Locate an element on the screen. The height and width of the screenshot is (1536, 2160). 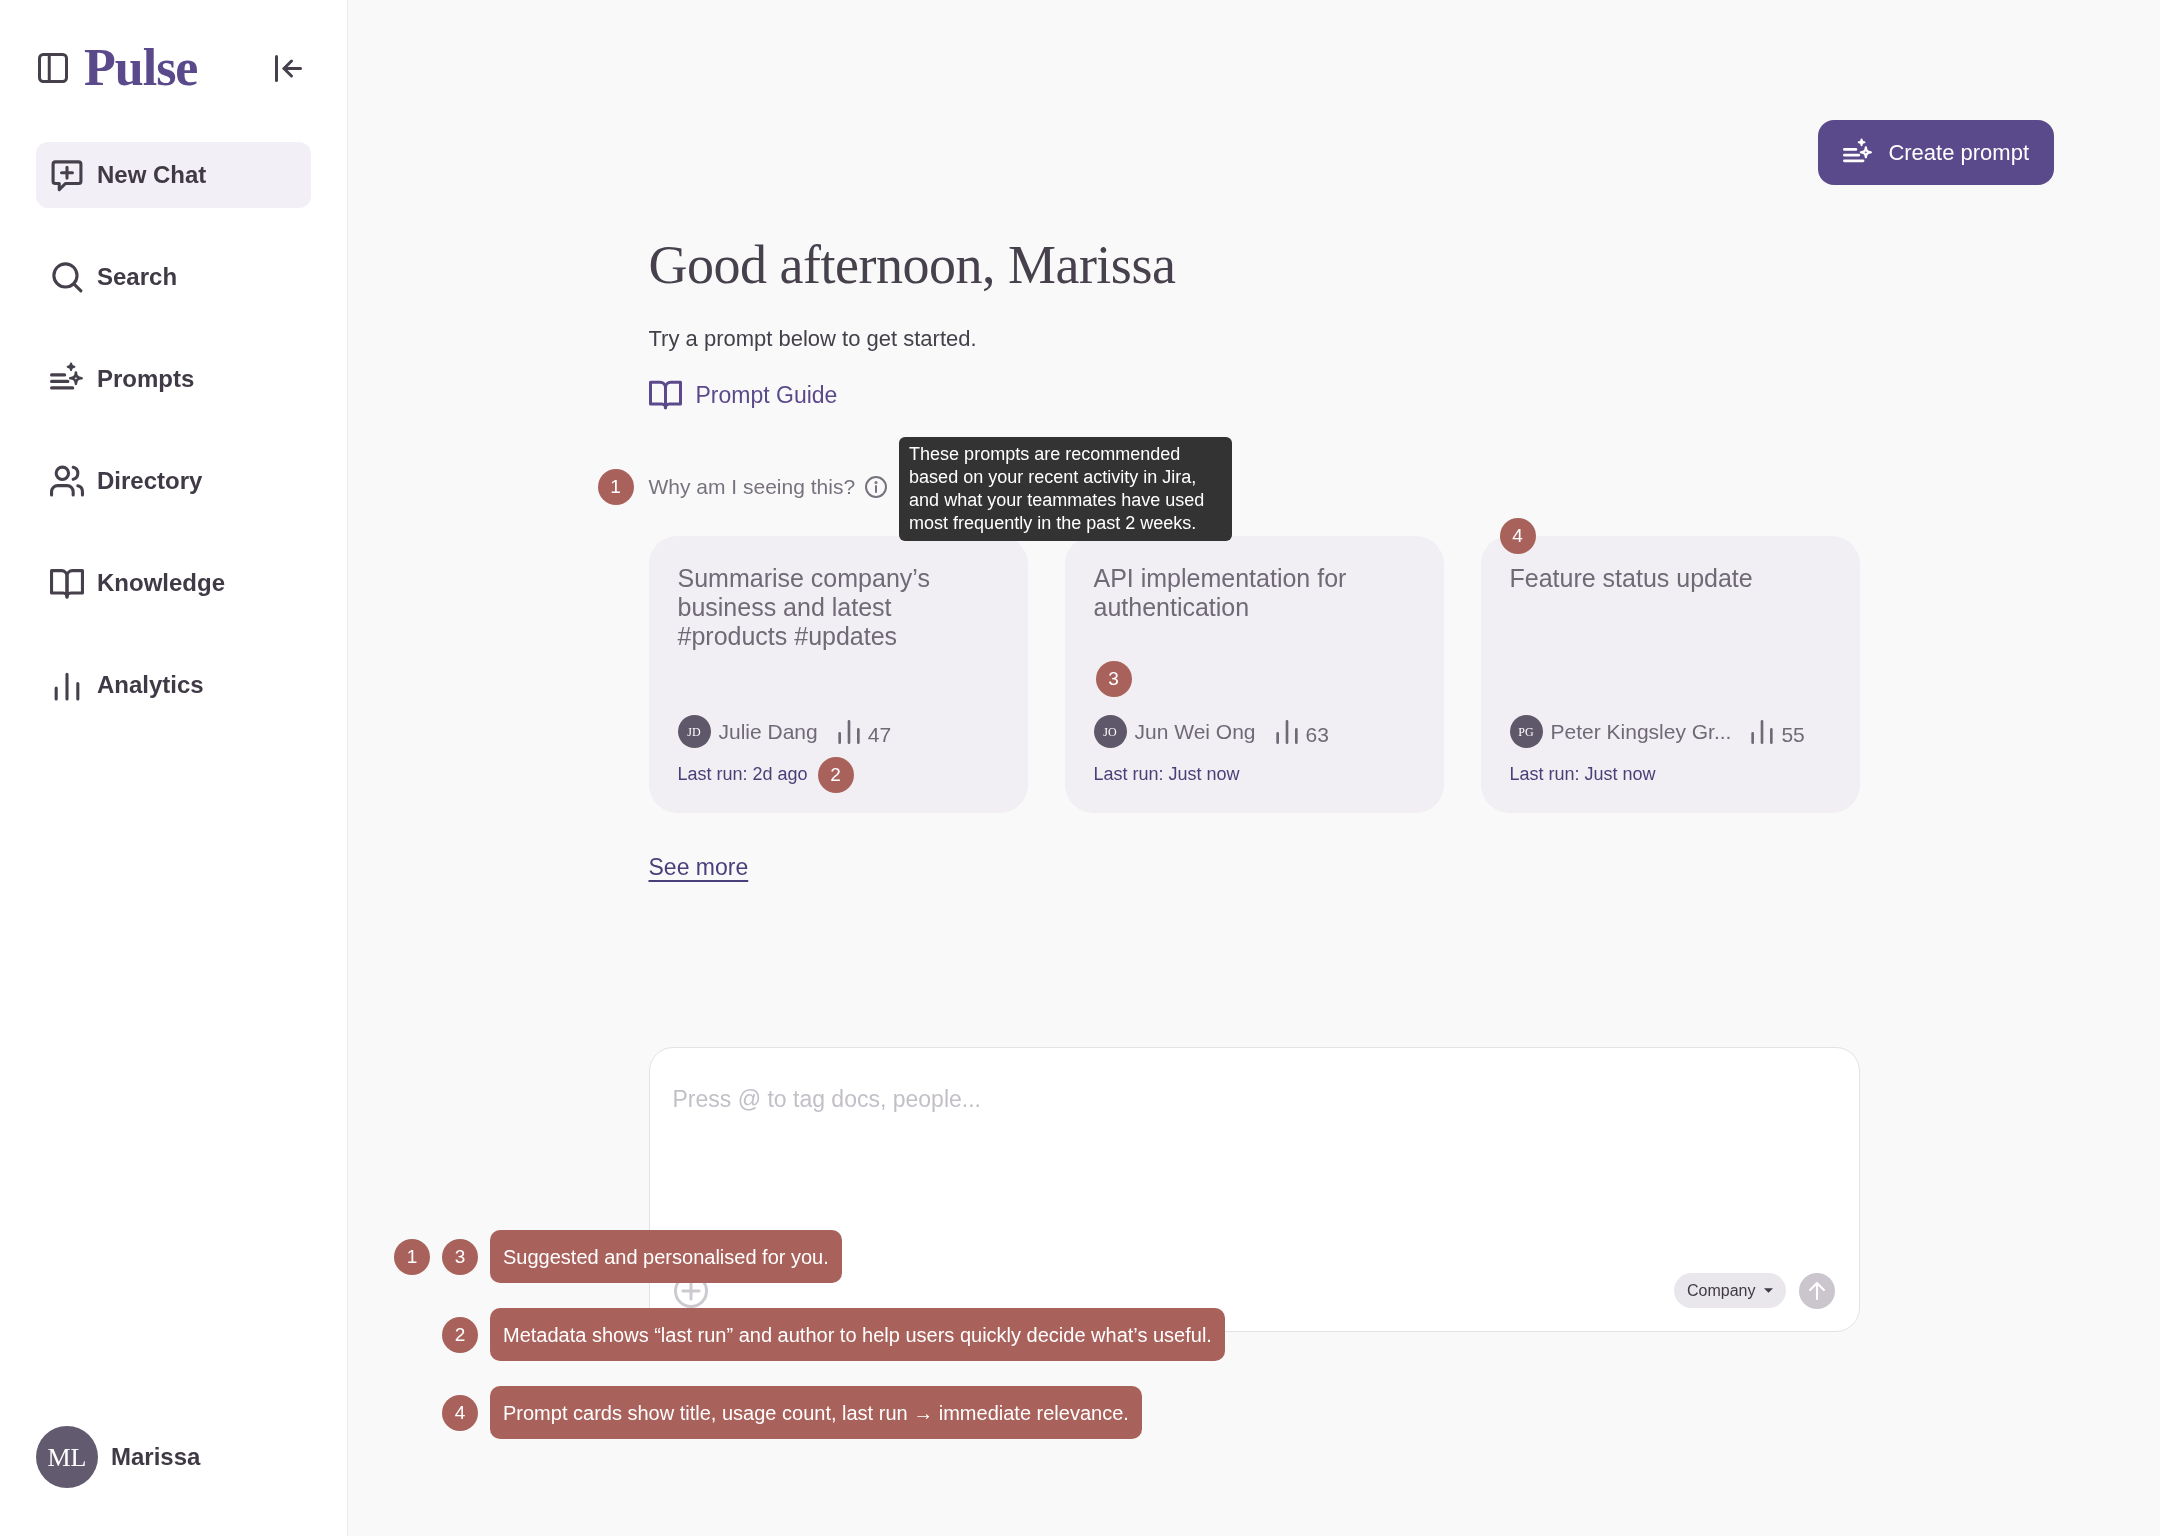
sidebar-nav-item: Analytics is located at coordinates (173, 685).